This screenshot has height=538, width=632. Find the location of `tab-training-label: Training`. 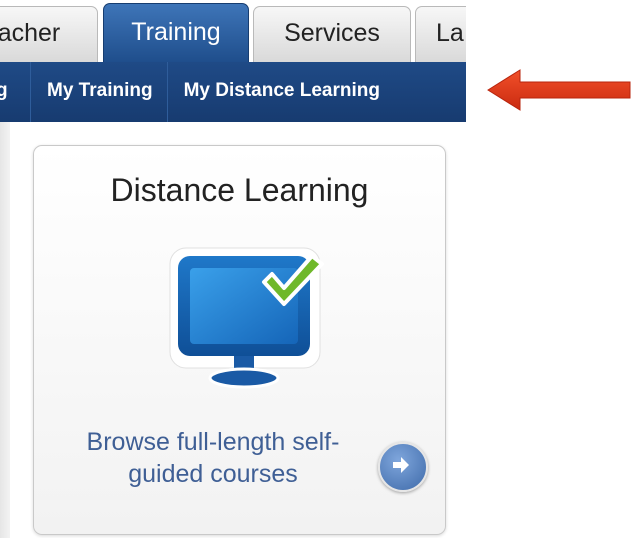

tab-training-label: Training is located at coordinates (176, 32).